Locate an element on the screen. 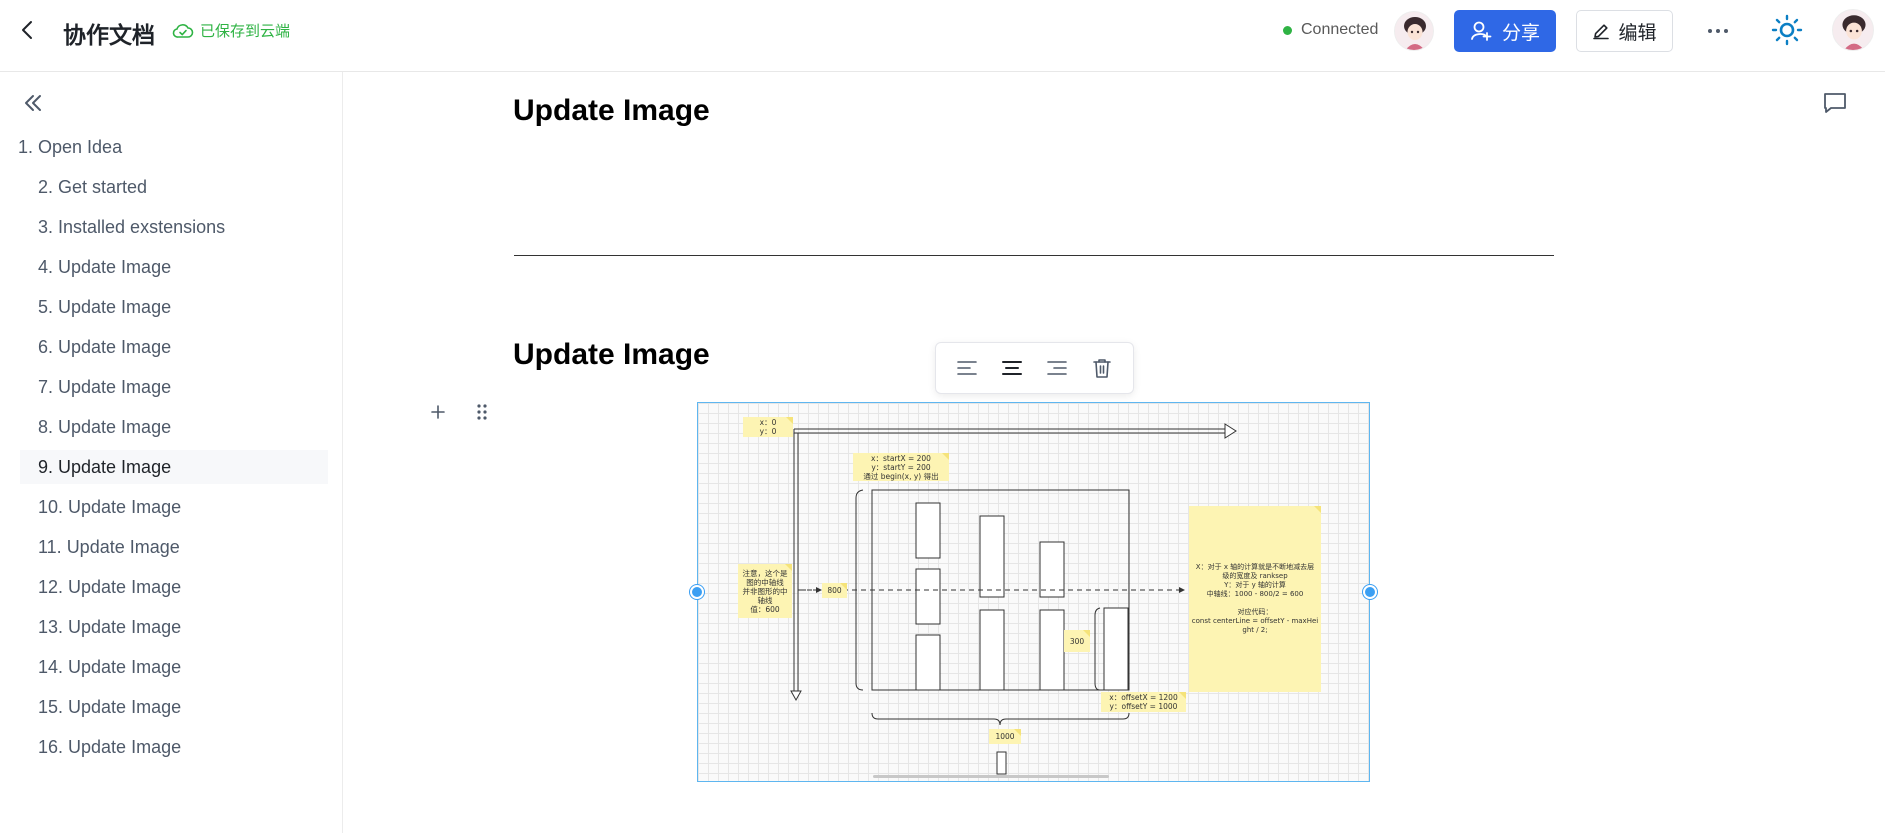 This screenshot has width=1885, height=833. diagram-horizontal-scrollbar is located at coordinates (991, 776).